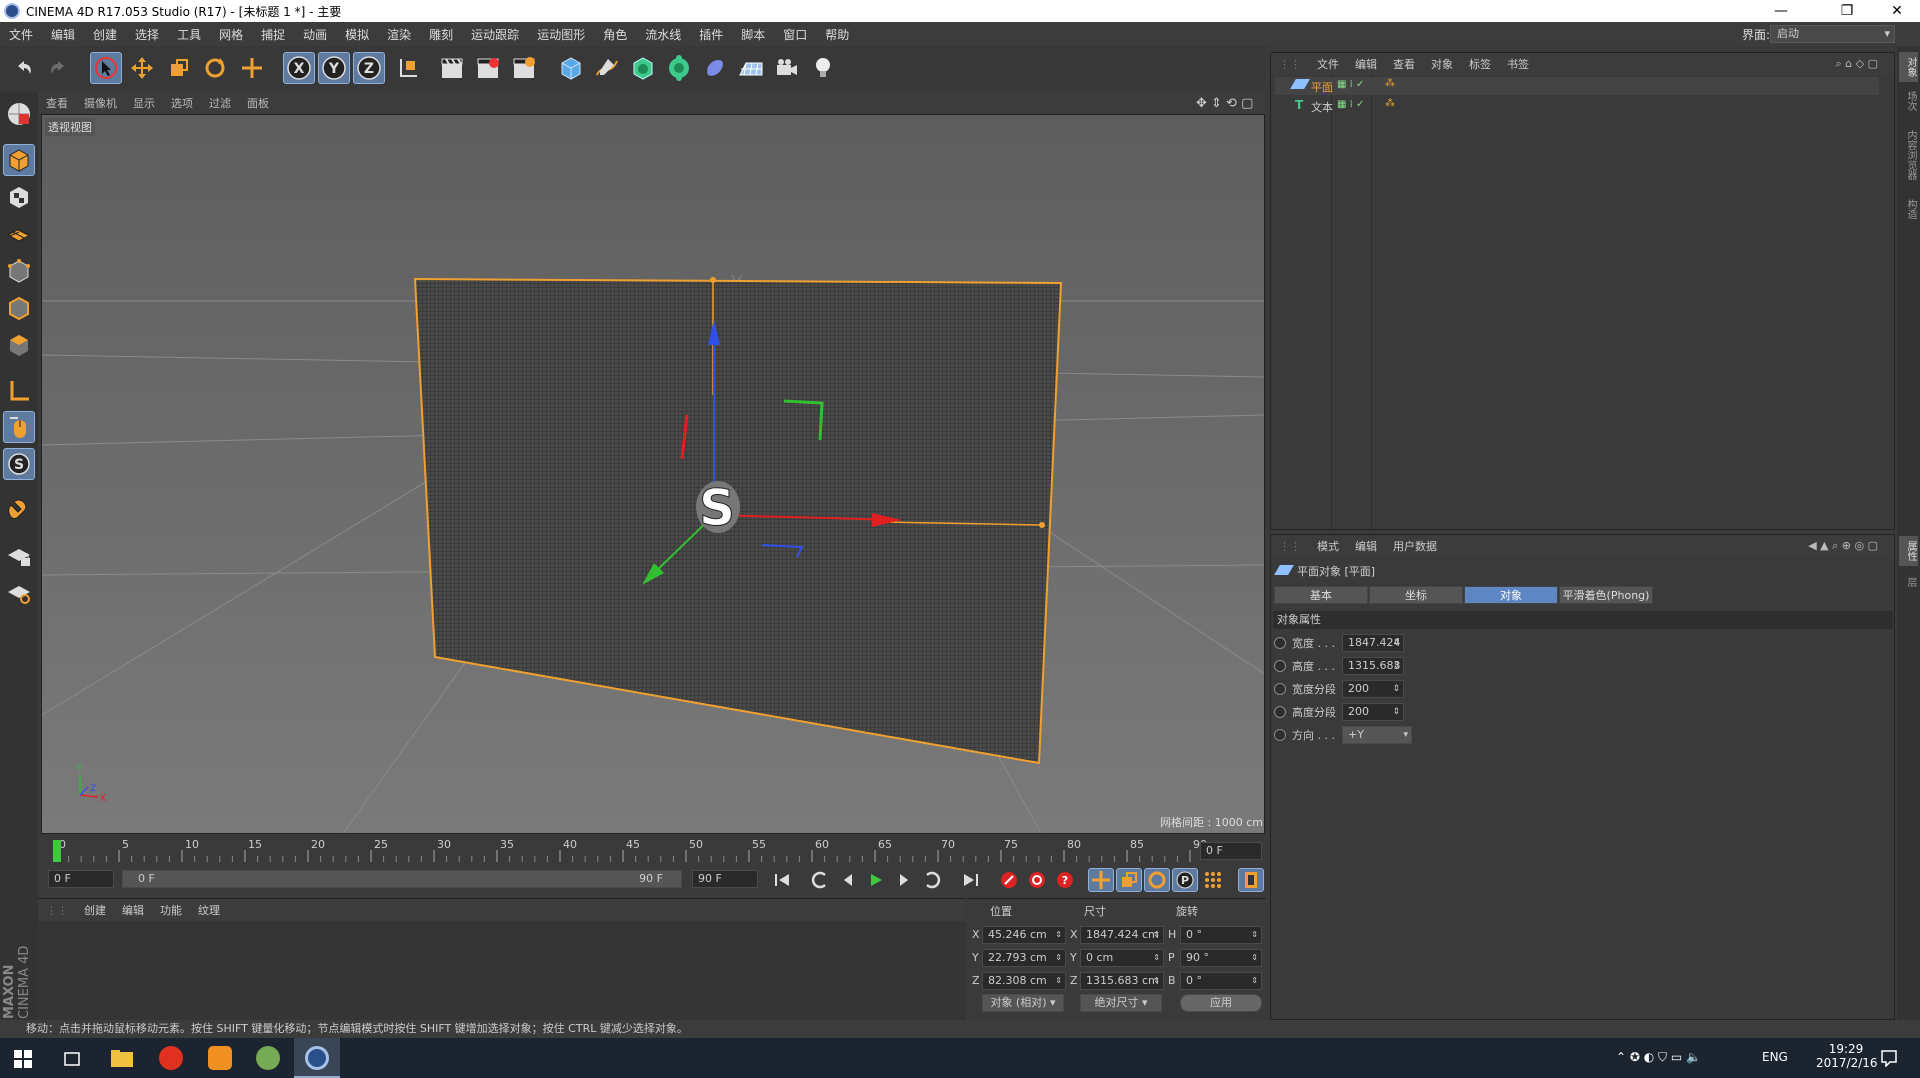 This screenshot has width=1920, height=1078. What do you see at coordinates (19, 114) in the screenshot?
I see `make-editable-button` at bounding box center [19, 114].